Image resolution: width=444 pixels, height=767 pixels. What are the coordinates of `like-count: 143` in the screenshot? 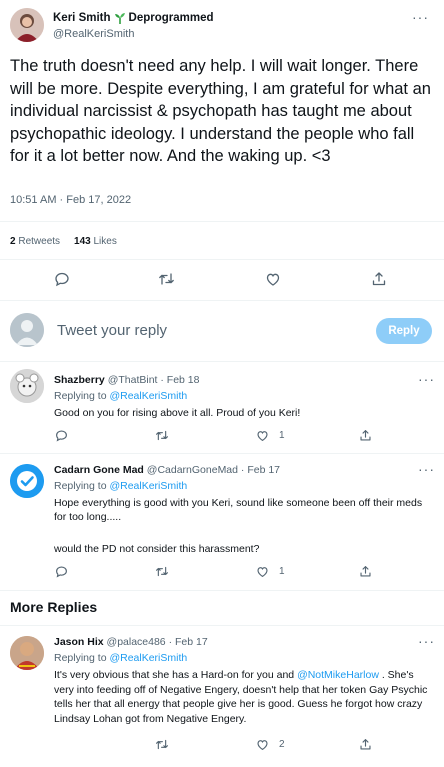 It's located at (82, 241).